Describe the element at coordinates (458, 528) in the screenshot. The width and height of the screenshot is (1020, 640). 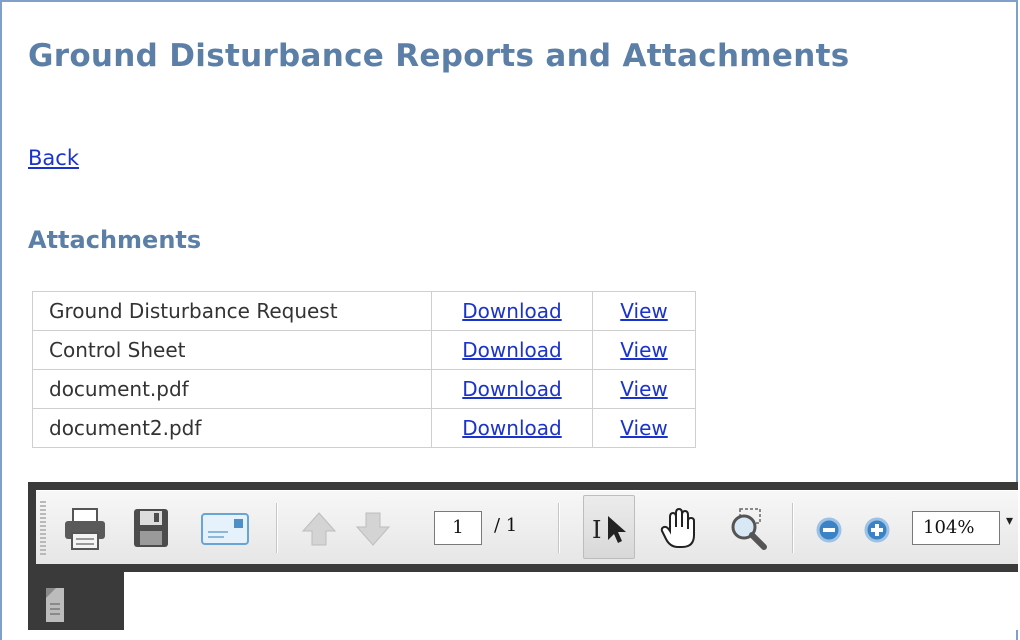
I see `page-number-input: 1` at that location.